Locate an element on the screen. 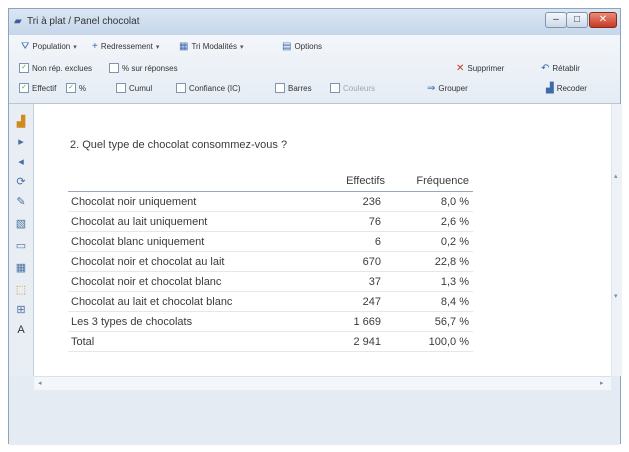 Image resolution: width=629 pixels, height=452 pixels. redressement-button: + Redressement ▾ is located at coordinates (125, 46).